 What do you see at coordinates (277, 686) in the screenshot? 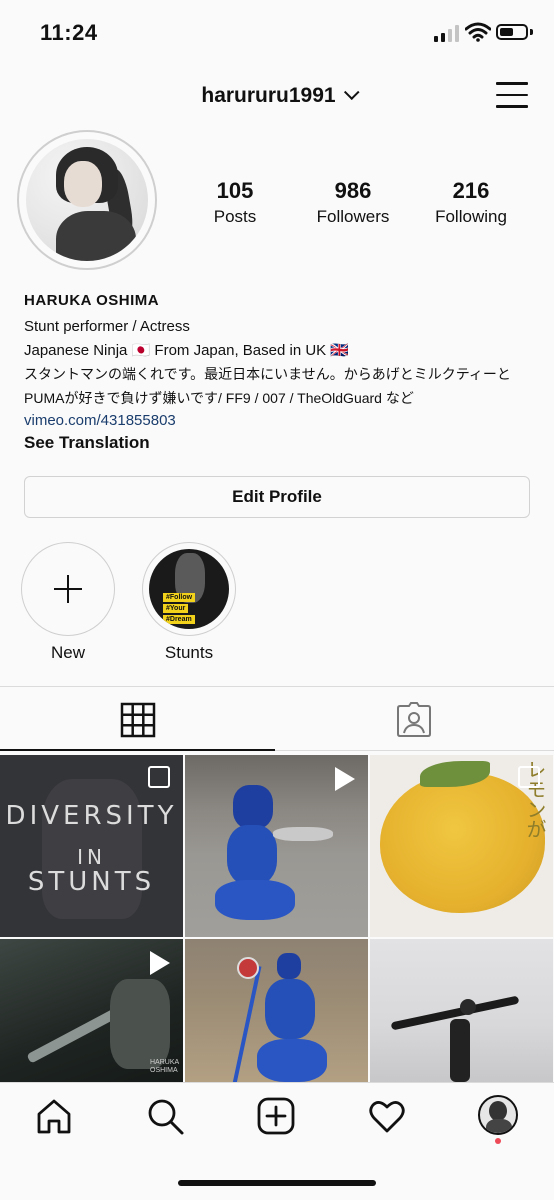
I see `tabs-divider` at bounding box center [277, 686].